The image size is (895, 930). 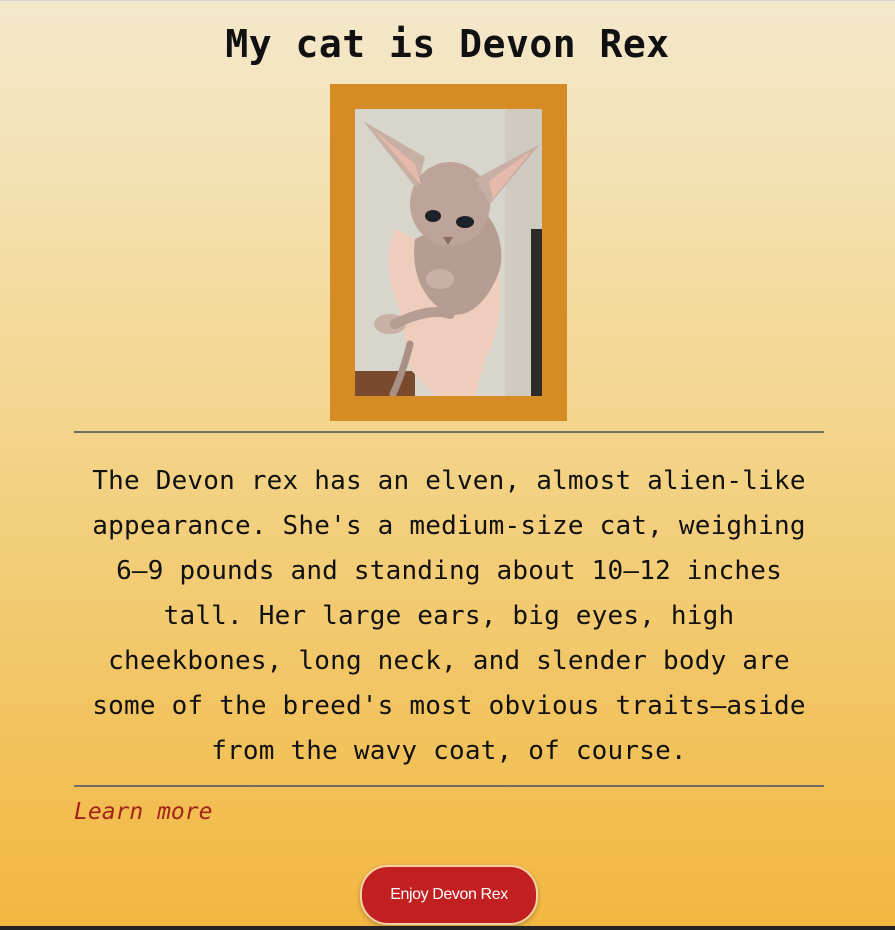 I want to click on cat-photo, so click(x=448, y=252).